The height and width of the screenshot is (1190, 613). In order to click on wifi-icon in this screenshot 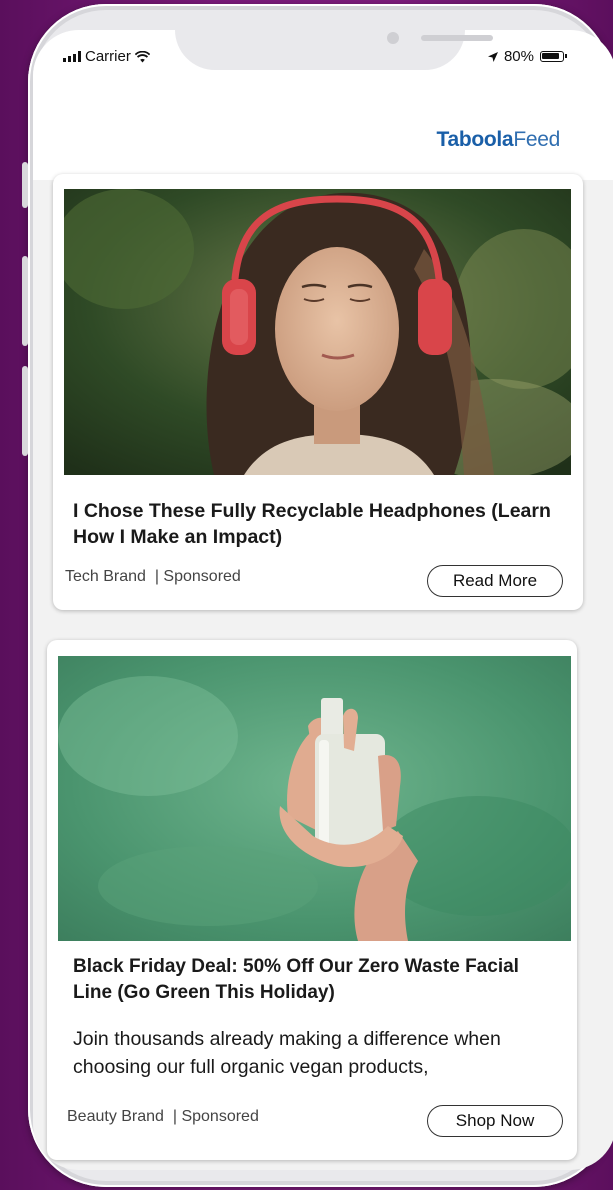, I will do `click(142, 56)`.